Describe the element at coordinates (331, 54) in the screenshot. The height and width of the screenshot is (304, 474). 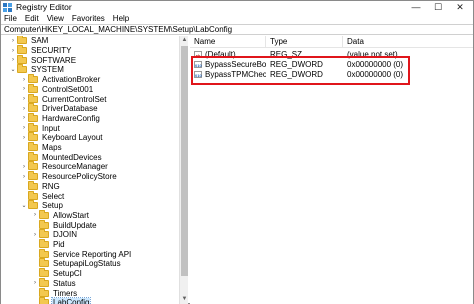
I see `value-row: ab (Default) REG_SZ (value not set)` at that location.